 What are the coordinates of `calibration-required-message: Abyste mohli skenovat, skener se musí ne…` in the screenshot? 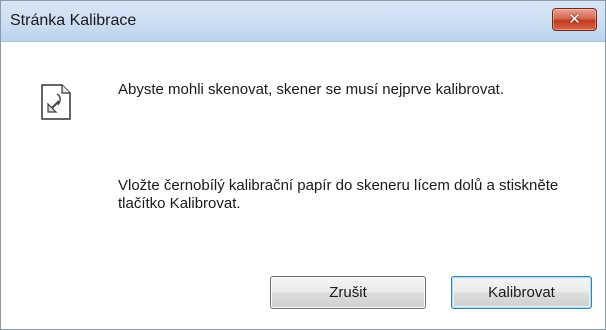 It's located at (311, 89).